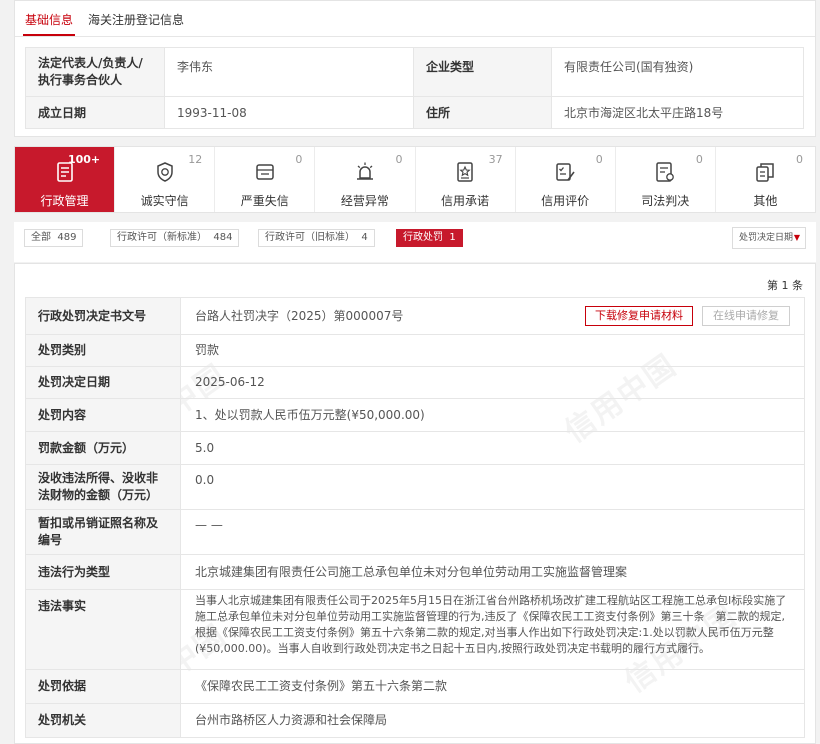 This screenshot has height=744, width=820. I want to click on category-label: 信用承诺, so click(465, 201).